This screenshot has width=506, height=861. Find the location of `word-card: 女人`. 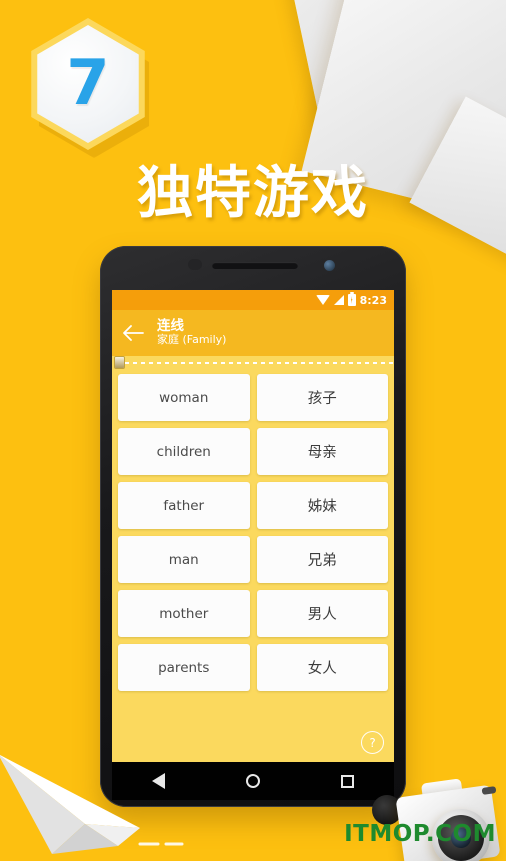

word-card: 女人 is located at coordinates (322, 667).